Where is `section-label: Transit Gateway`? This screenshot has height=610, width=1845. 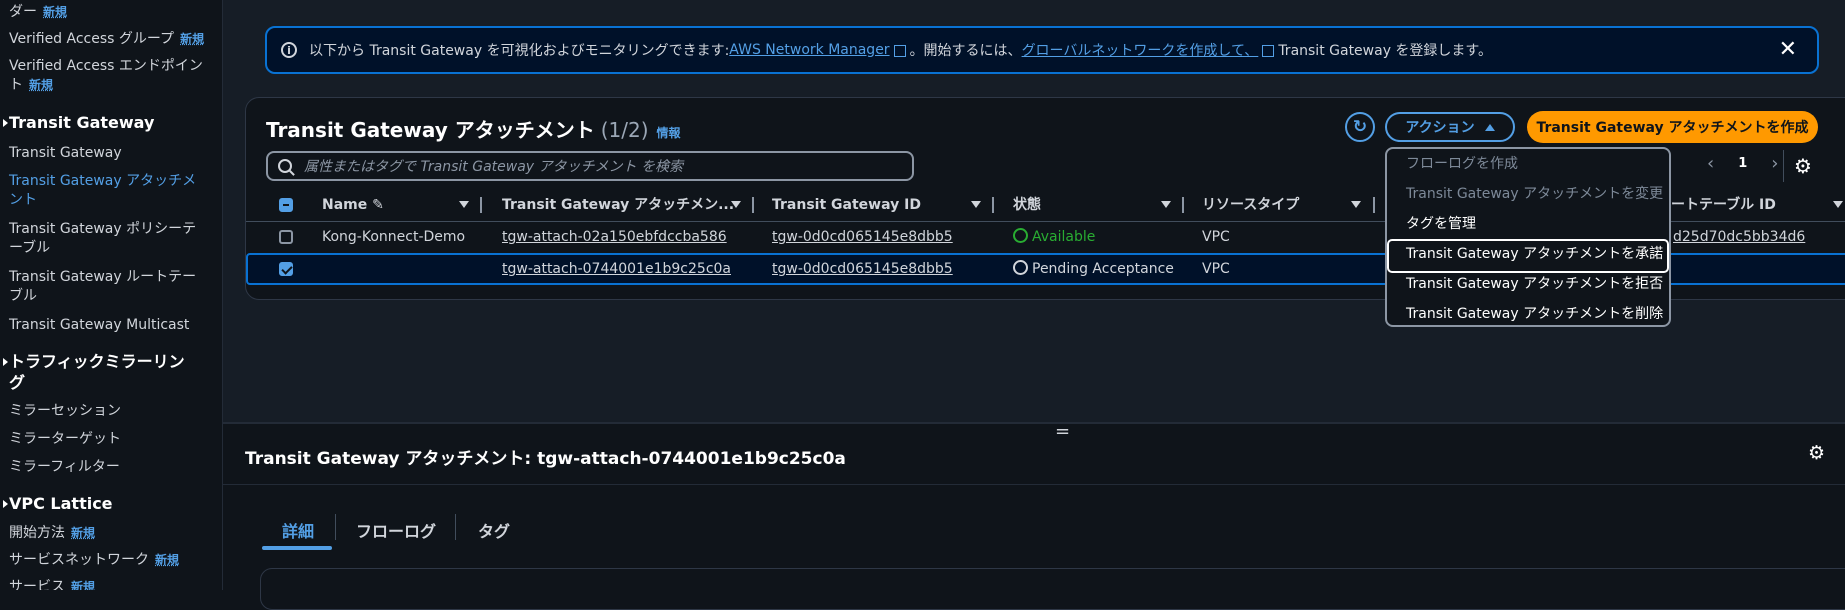 section-label: Transit Gateway is located at coordinates (82, 122).